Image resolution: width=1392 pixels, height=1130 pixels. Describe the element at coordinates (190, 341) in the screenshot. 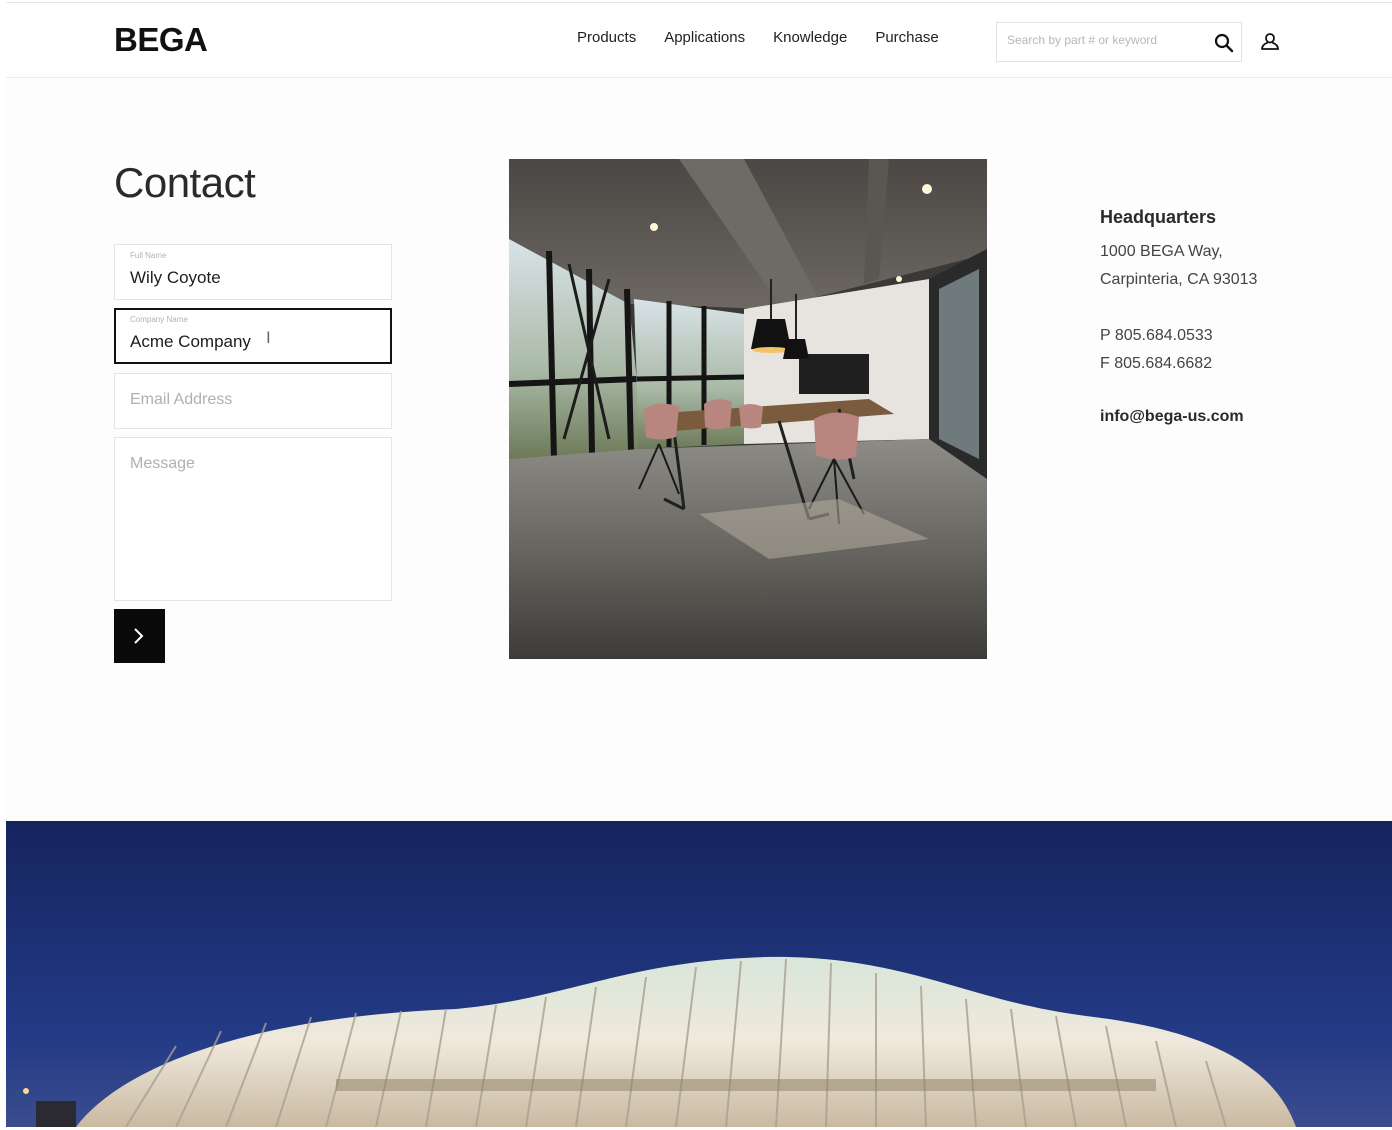

I see `company-name-value: Acme Company` at that location.